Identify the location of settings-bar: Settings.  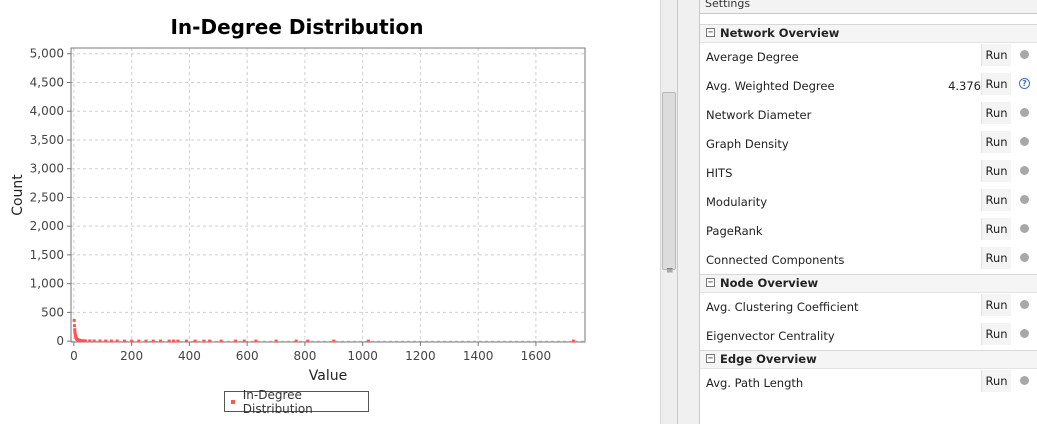
(868, 7).